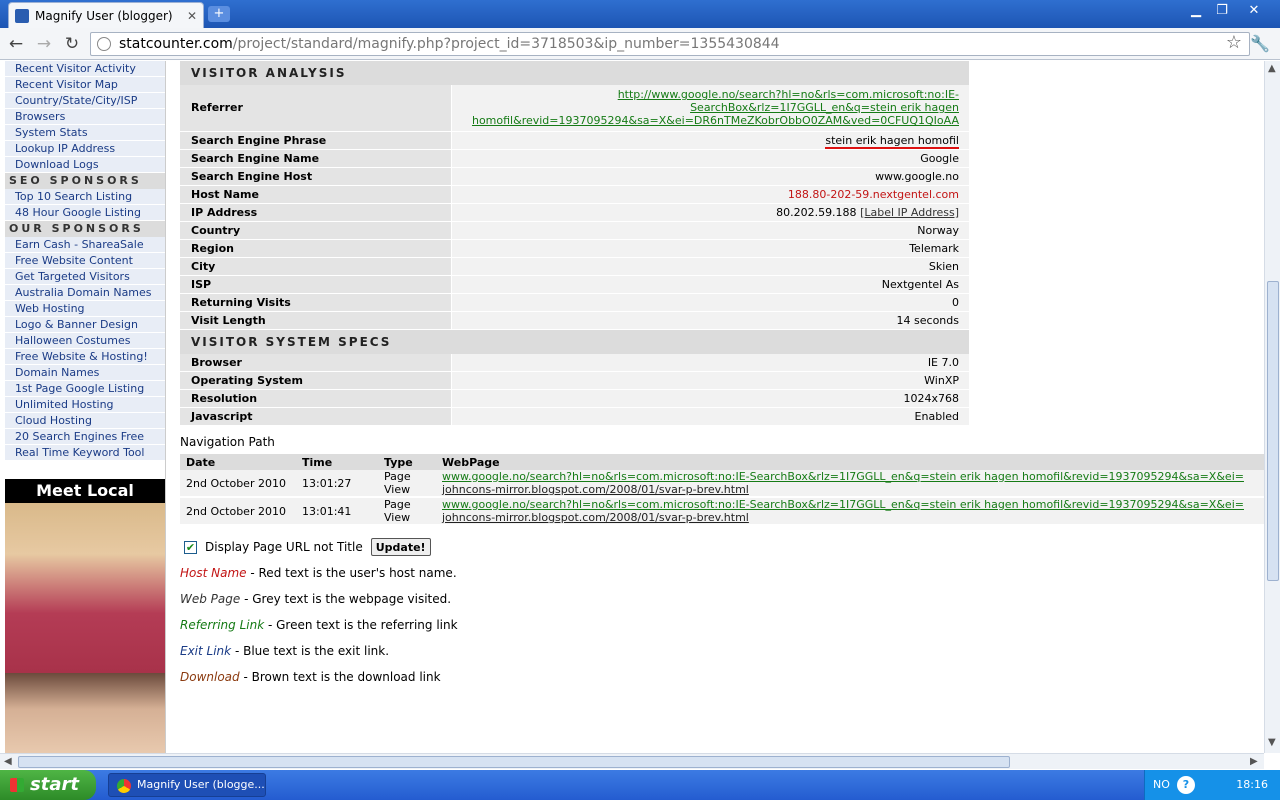  What do you see at coordinates (222, 625) in the screenshot?
I see `legend-key: Referring Link` at bounding box center [222, 625].